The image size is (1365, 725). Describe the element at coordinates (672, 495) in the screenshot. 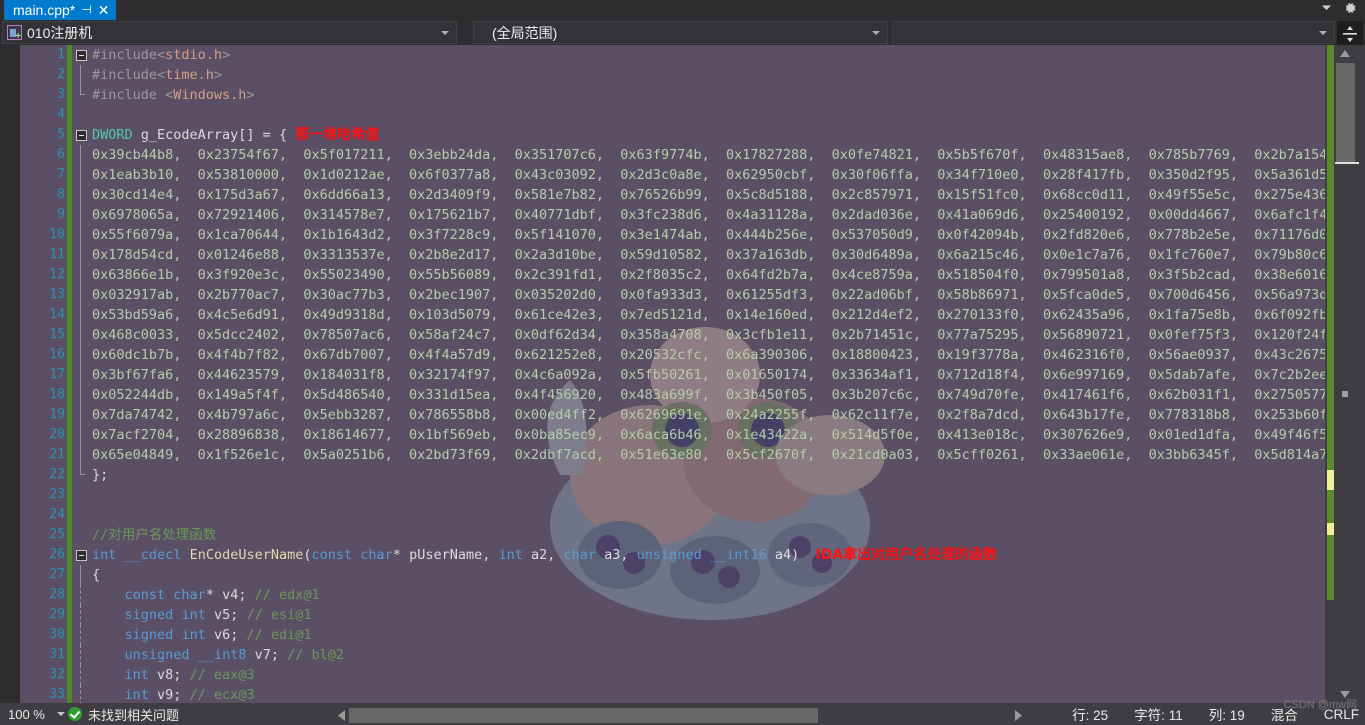

I see `code-line: 23` at that location.